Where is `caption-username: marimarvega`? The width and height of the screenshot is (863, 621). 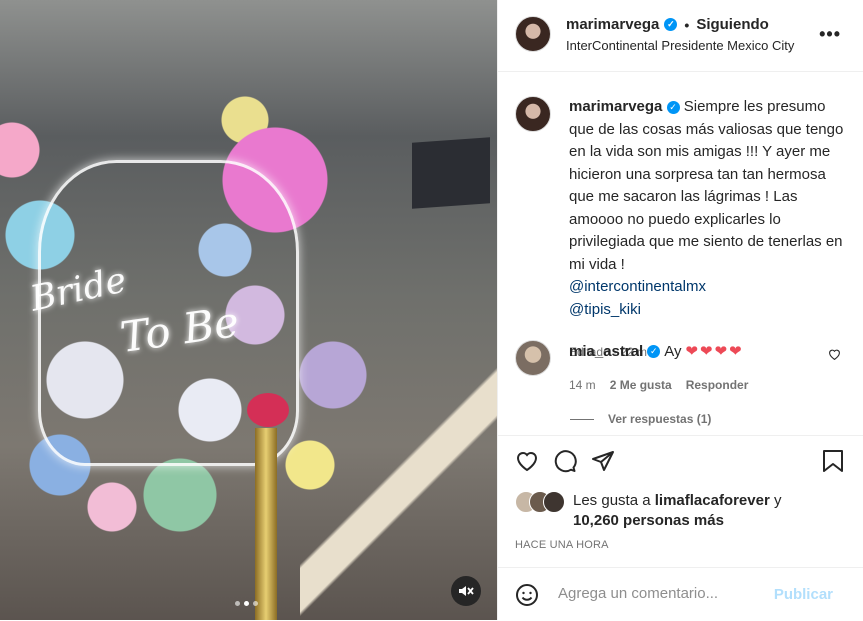 caption-username: marimarvega is located at coordinates (615, 106).